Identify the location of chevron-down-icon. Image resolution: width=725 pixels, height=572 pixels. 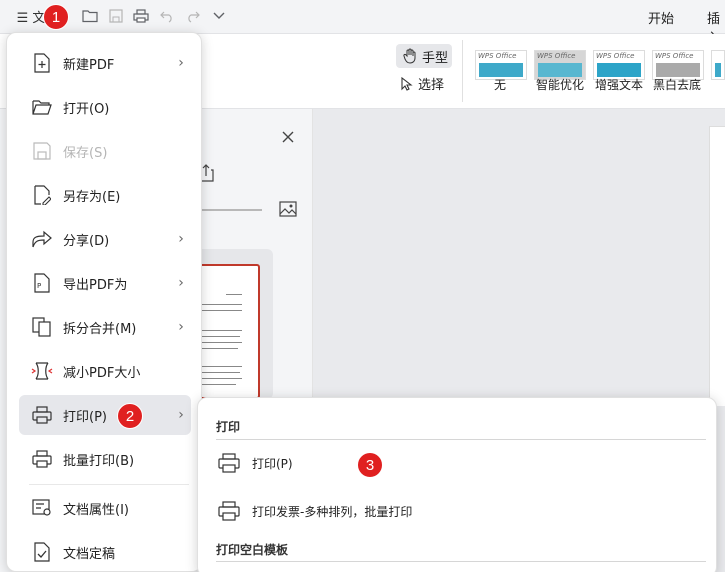
(219, 16).